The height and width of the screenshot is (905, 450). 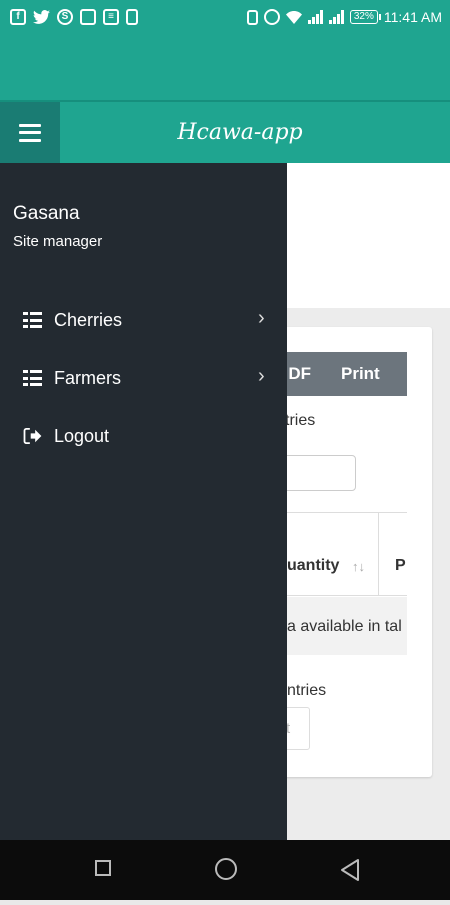 What do you see at coordinates (41, 17) in the screenshot?
I see `twitter-icon` at bounding box center [41, 17].